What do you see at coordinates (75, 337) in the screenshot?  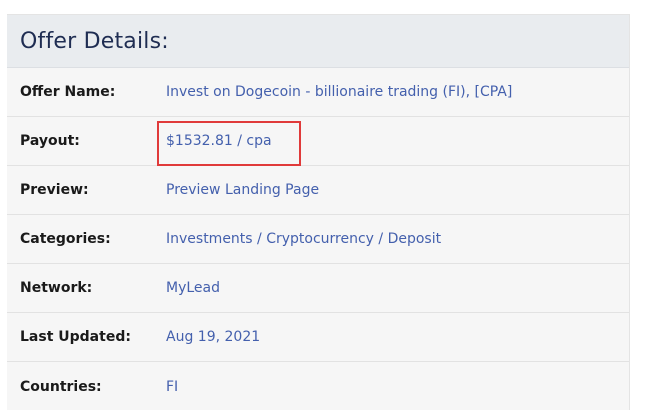 I see `last-updated-label: Last Updated:` at bounding box center [75, 337].